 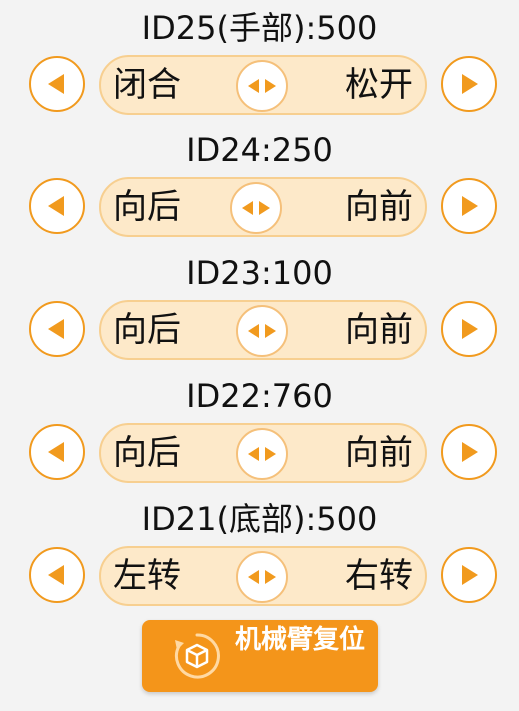 I want to click on slider-left-label: 闭合, so click(x=147, y=85).